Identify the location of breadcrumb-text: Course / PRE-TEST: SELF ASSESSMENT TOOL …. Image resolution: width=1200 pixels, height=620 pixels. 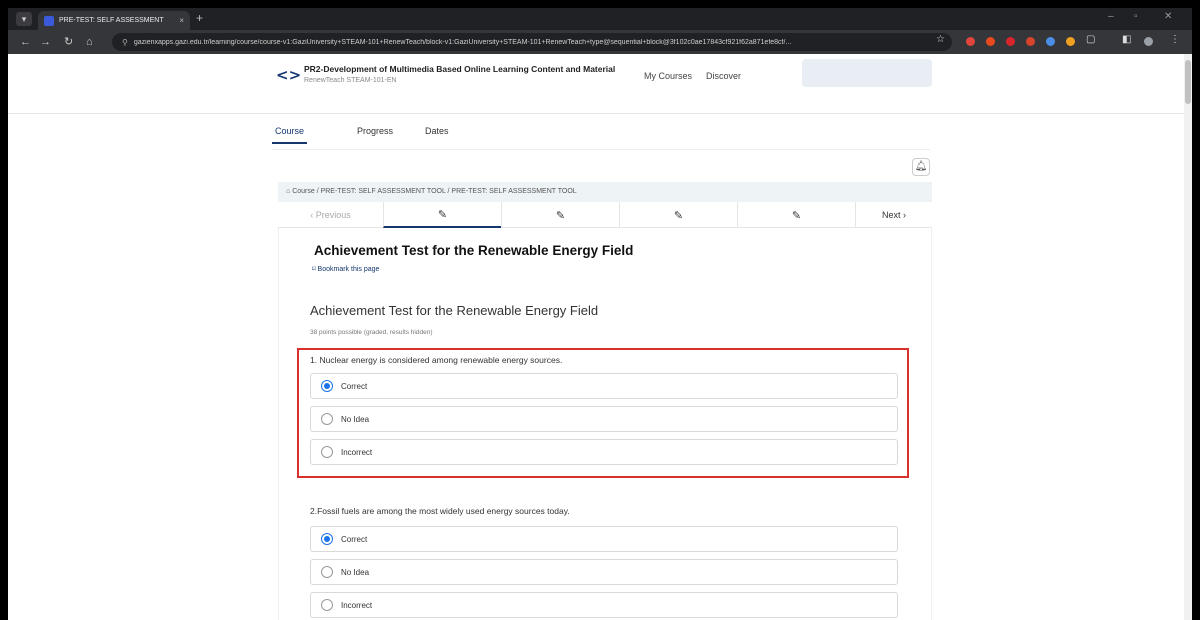
(434, 191).